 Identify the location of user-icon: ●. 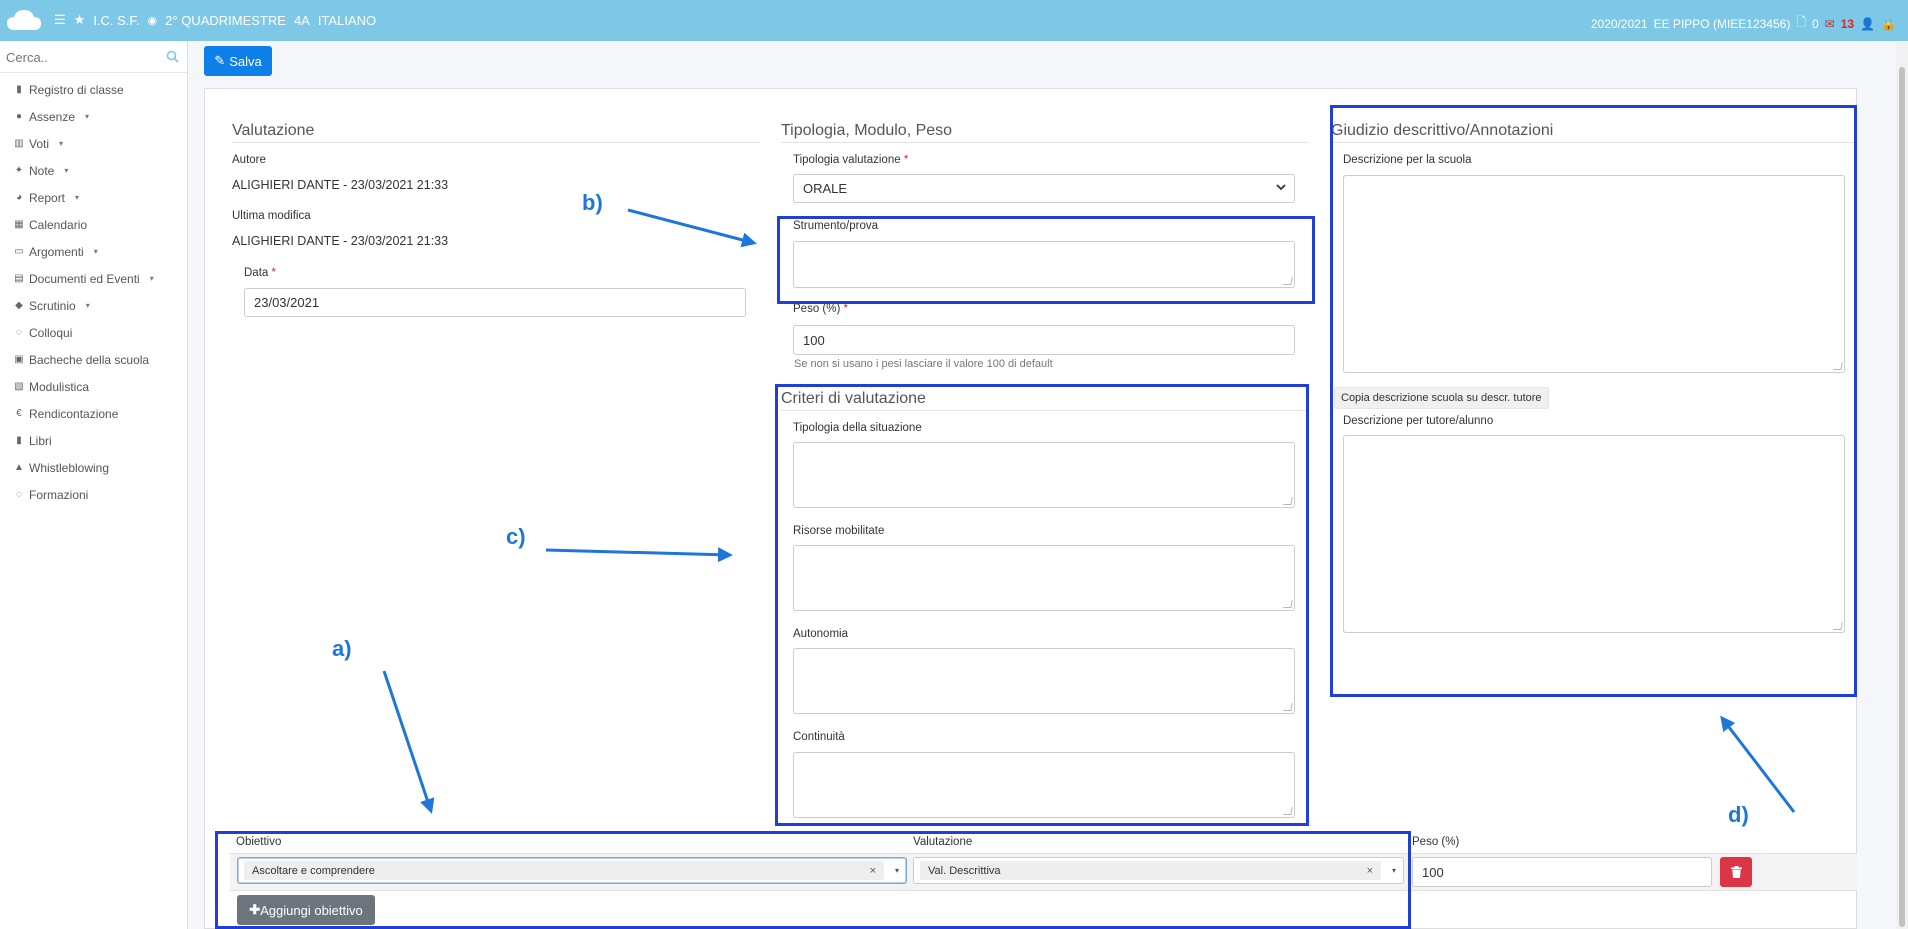
(19, 116).